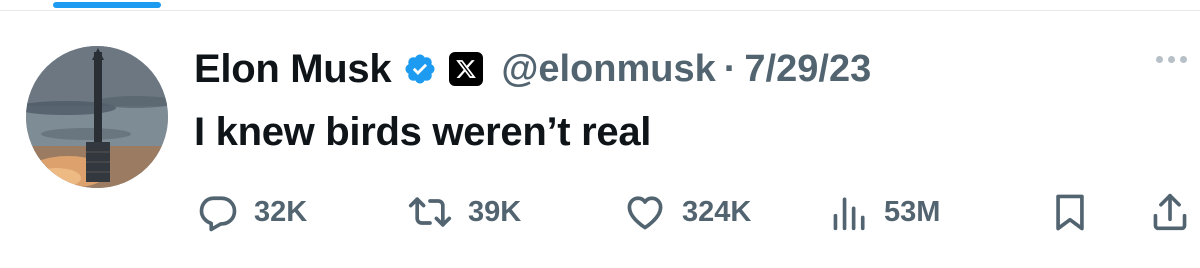 The image size is (1200, 268). What do you see at coordinates (423, 132) in the screenshot?
I see `tweet-text: I knew birds weren’t real` at bounding box center [423, 132].